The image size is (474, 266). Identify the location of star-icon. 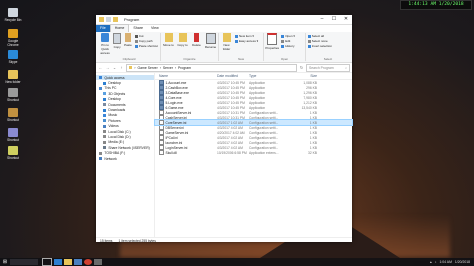
(101, 78).